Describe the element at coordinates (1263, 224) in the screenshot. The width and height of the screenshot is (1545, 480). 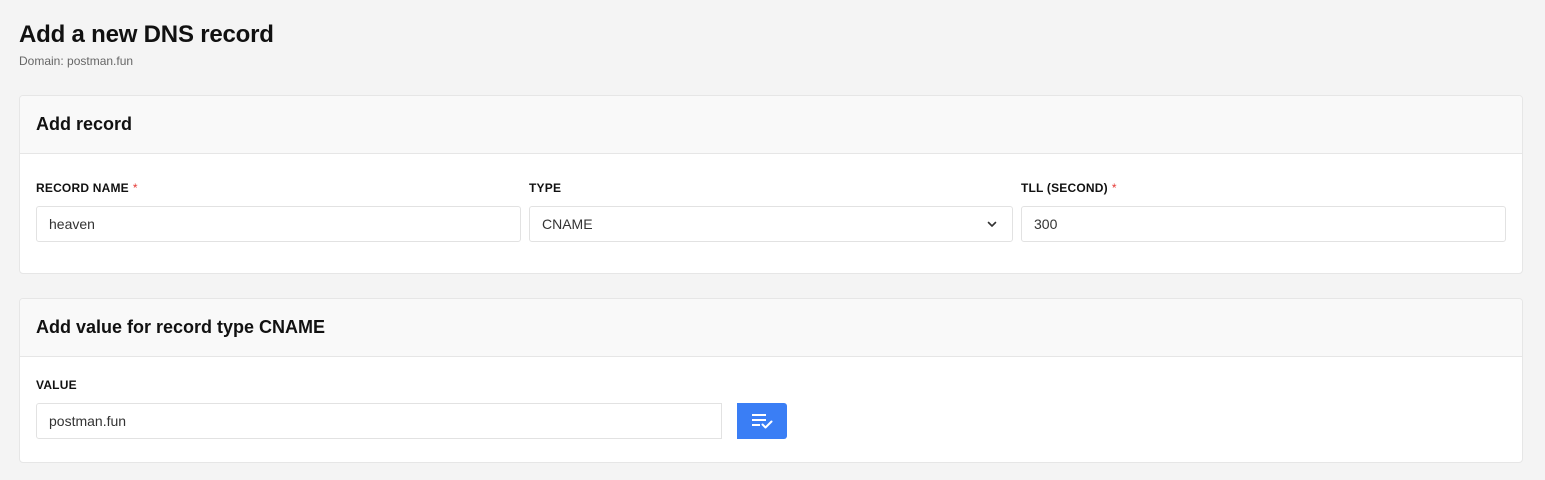
I see `ttl-input: 300` at that location.